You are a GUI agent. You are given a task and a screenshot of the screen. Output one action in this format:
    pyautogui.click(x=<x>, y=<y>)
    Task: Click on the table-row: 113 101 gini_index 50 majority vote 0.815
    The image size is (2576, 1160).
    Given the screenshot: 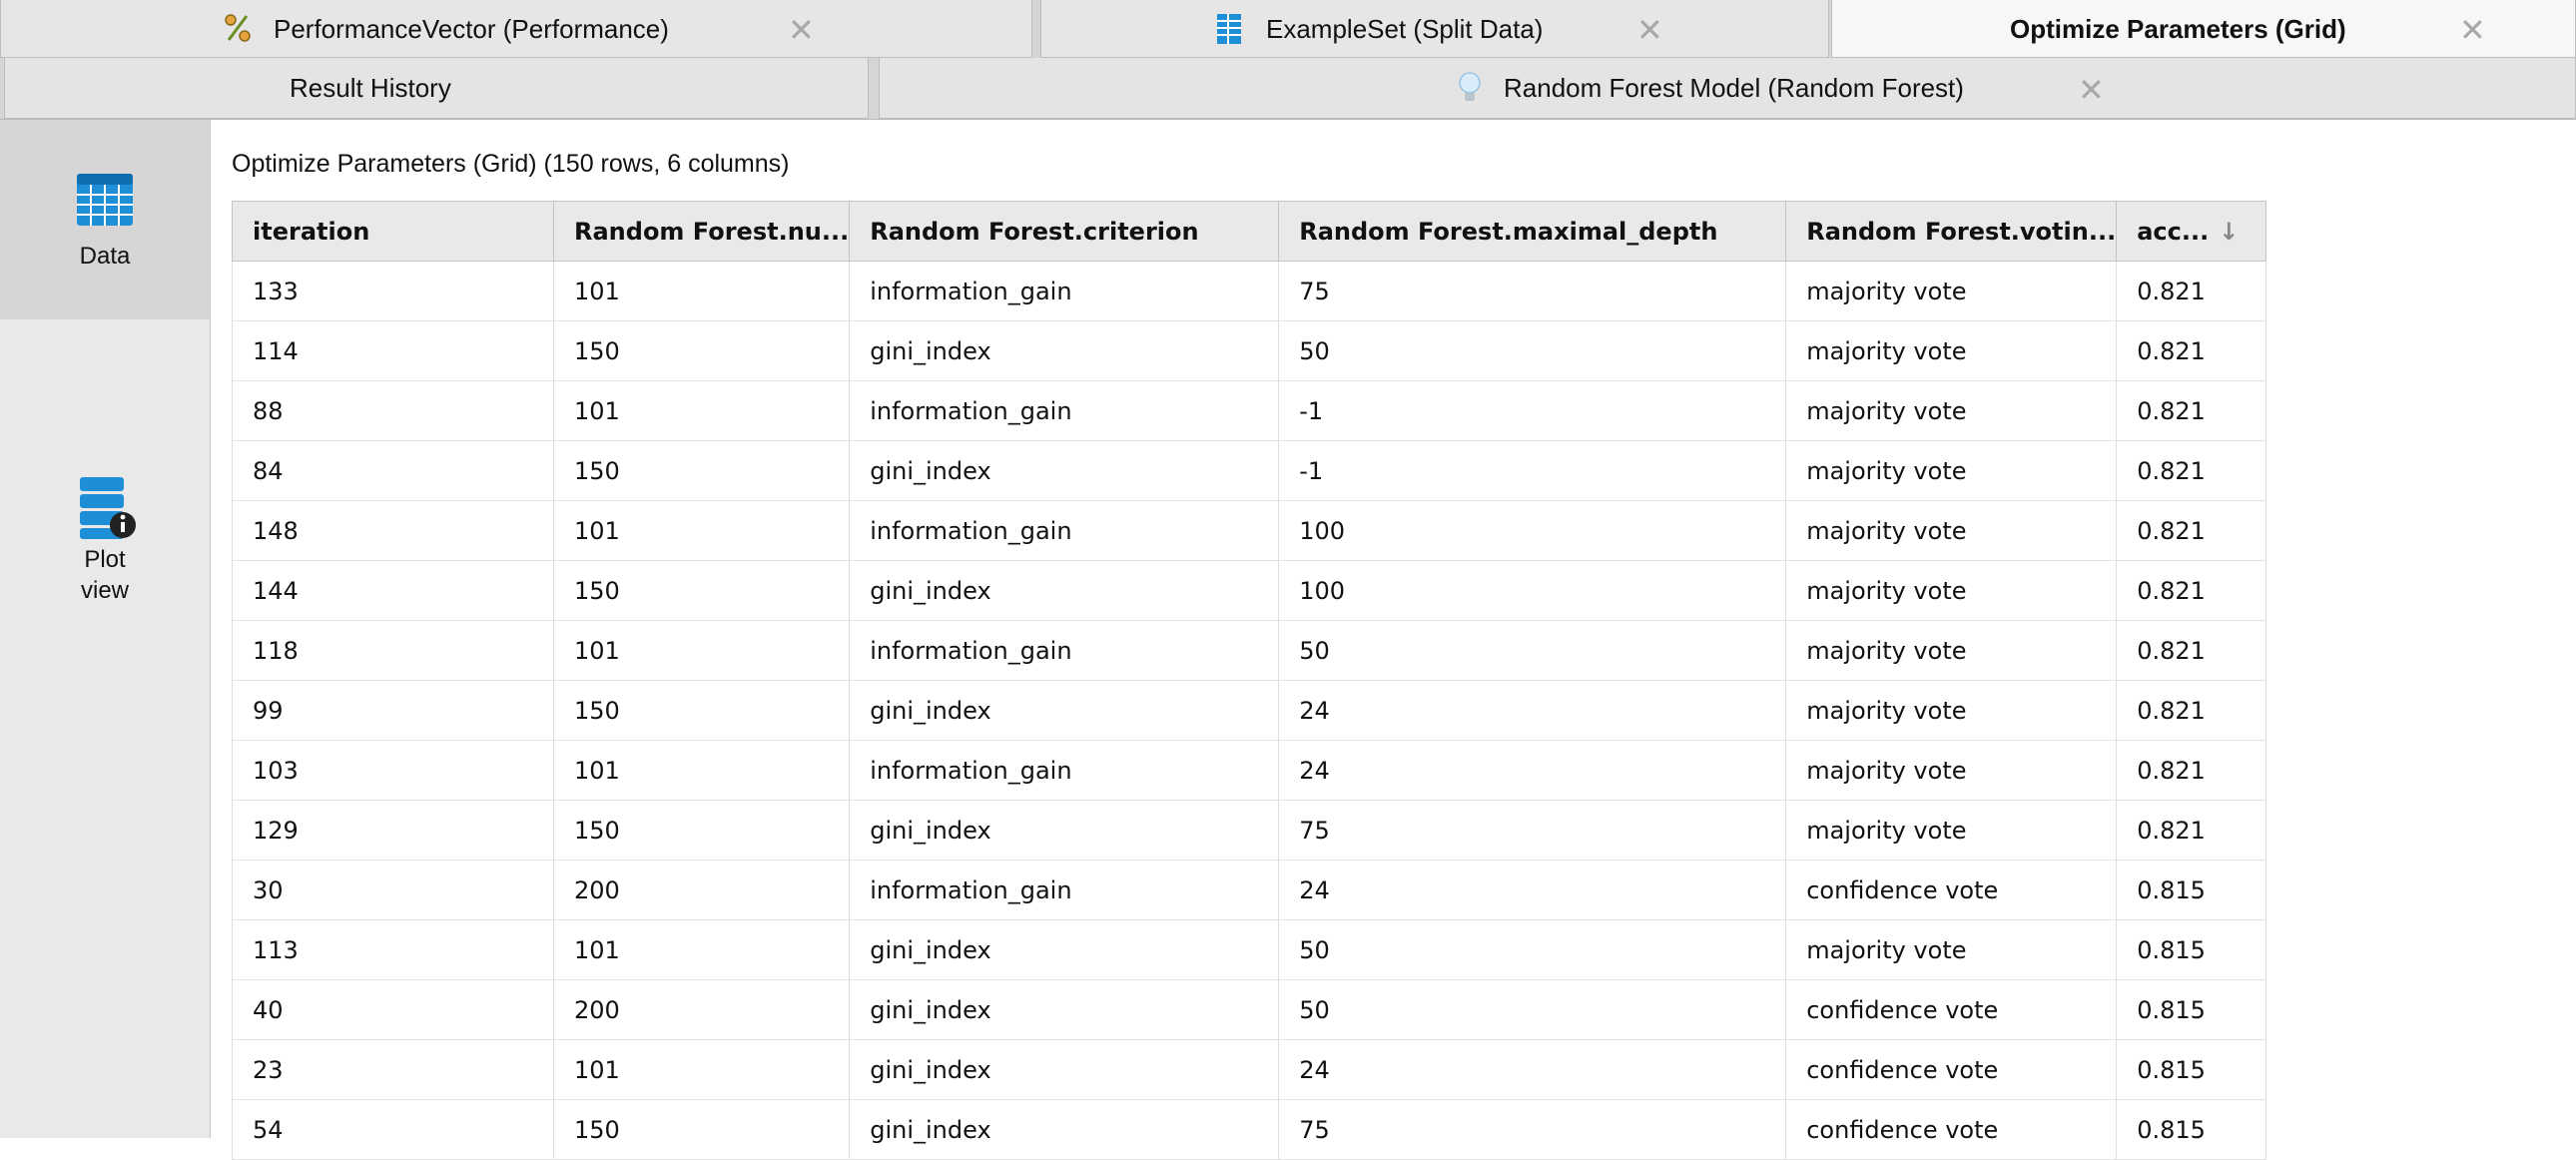 What is the action you would take?
    pyautogui.click(x=1249, y=949)
    